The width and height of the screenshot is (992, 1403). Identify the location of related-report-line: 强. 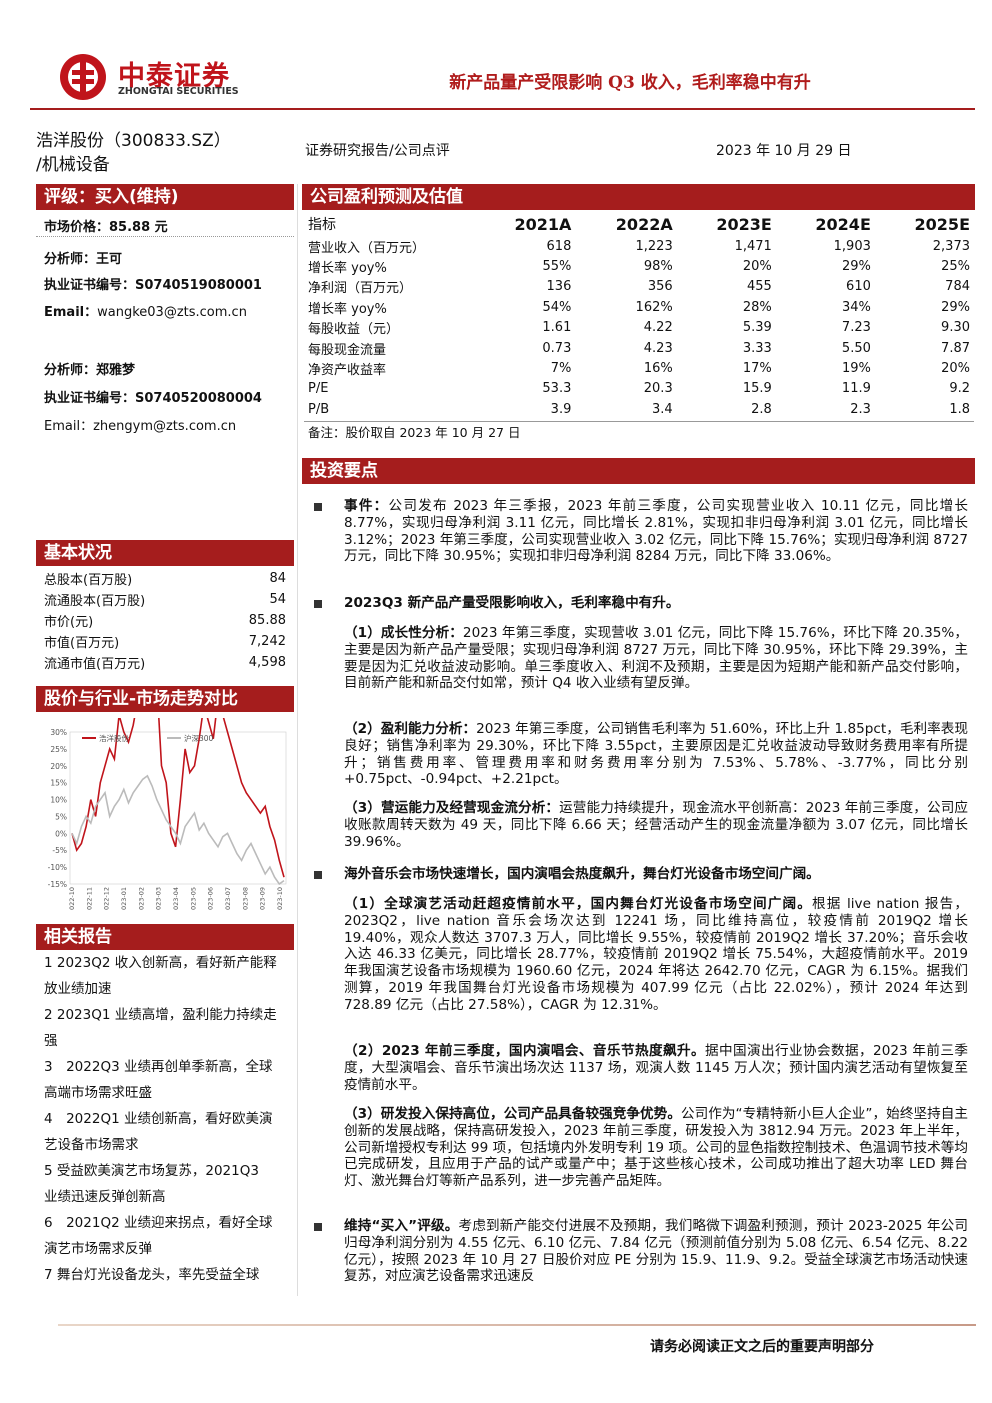
(169, 1041).